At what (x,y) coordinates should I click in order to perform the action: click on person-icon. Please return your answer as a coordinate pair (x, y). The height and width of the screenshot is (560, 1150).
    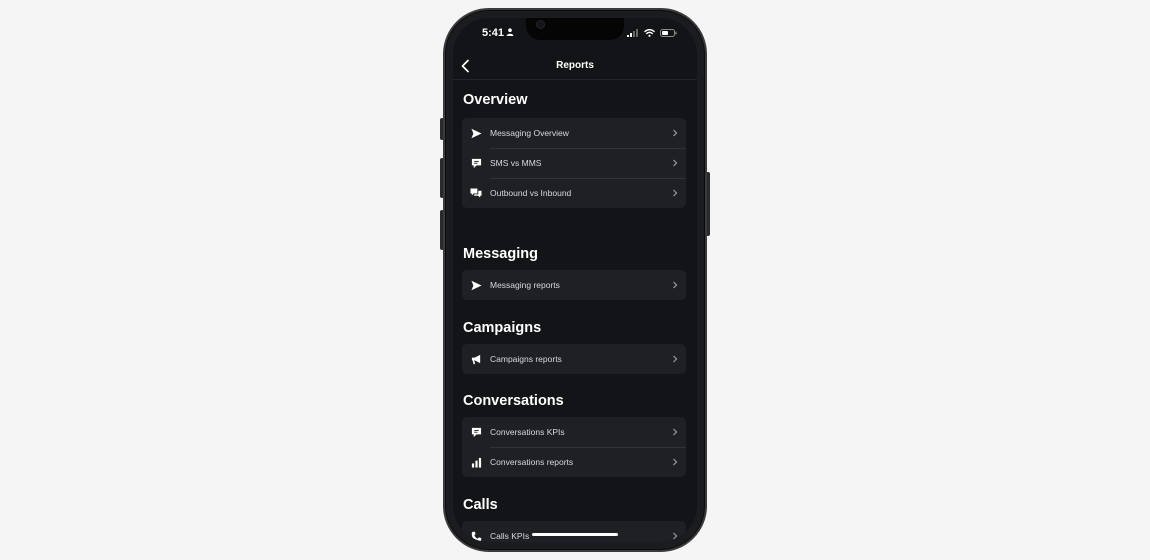
    Looking at the image, I should click on (510, 32).